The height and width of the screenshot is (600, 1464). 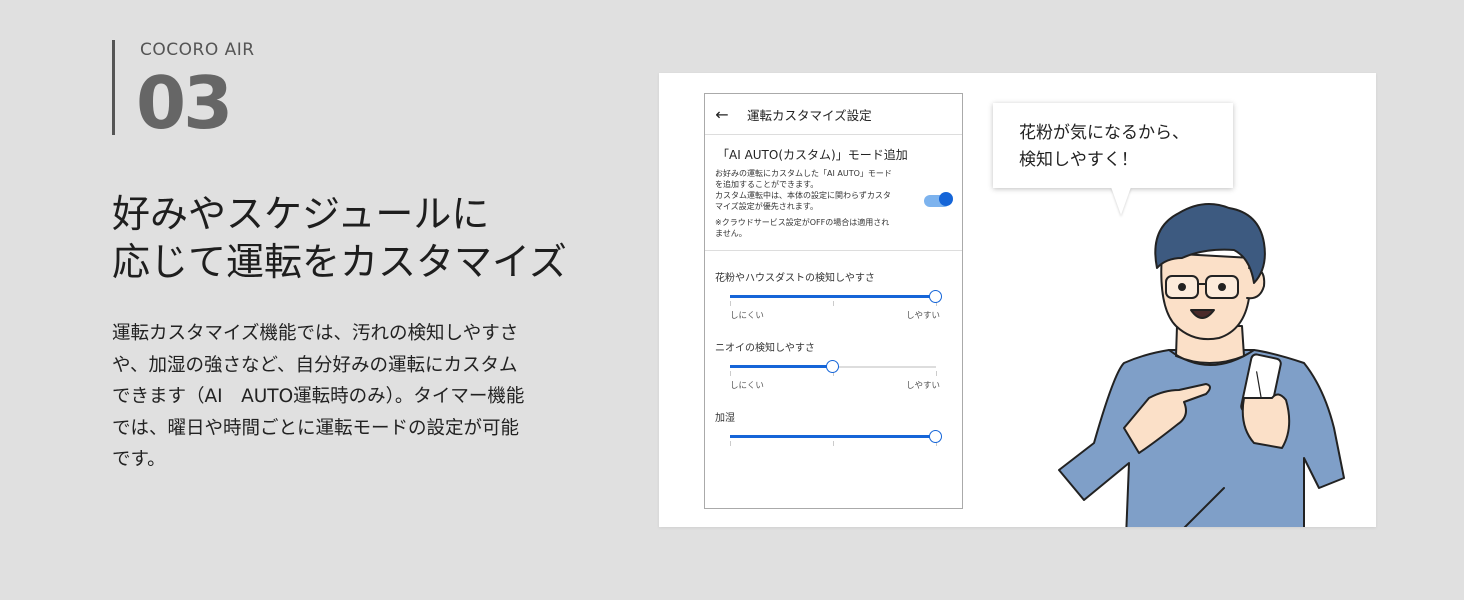 I want to click on body-line: では、曜日や時間ごとに運転モードの設定が可能, so click(x=316, y=428).